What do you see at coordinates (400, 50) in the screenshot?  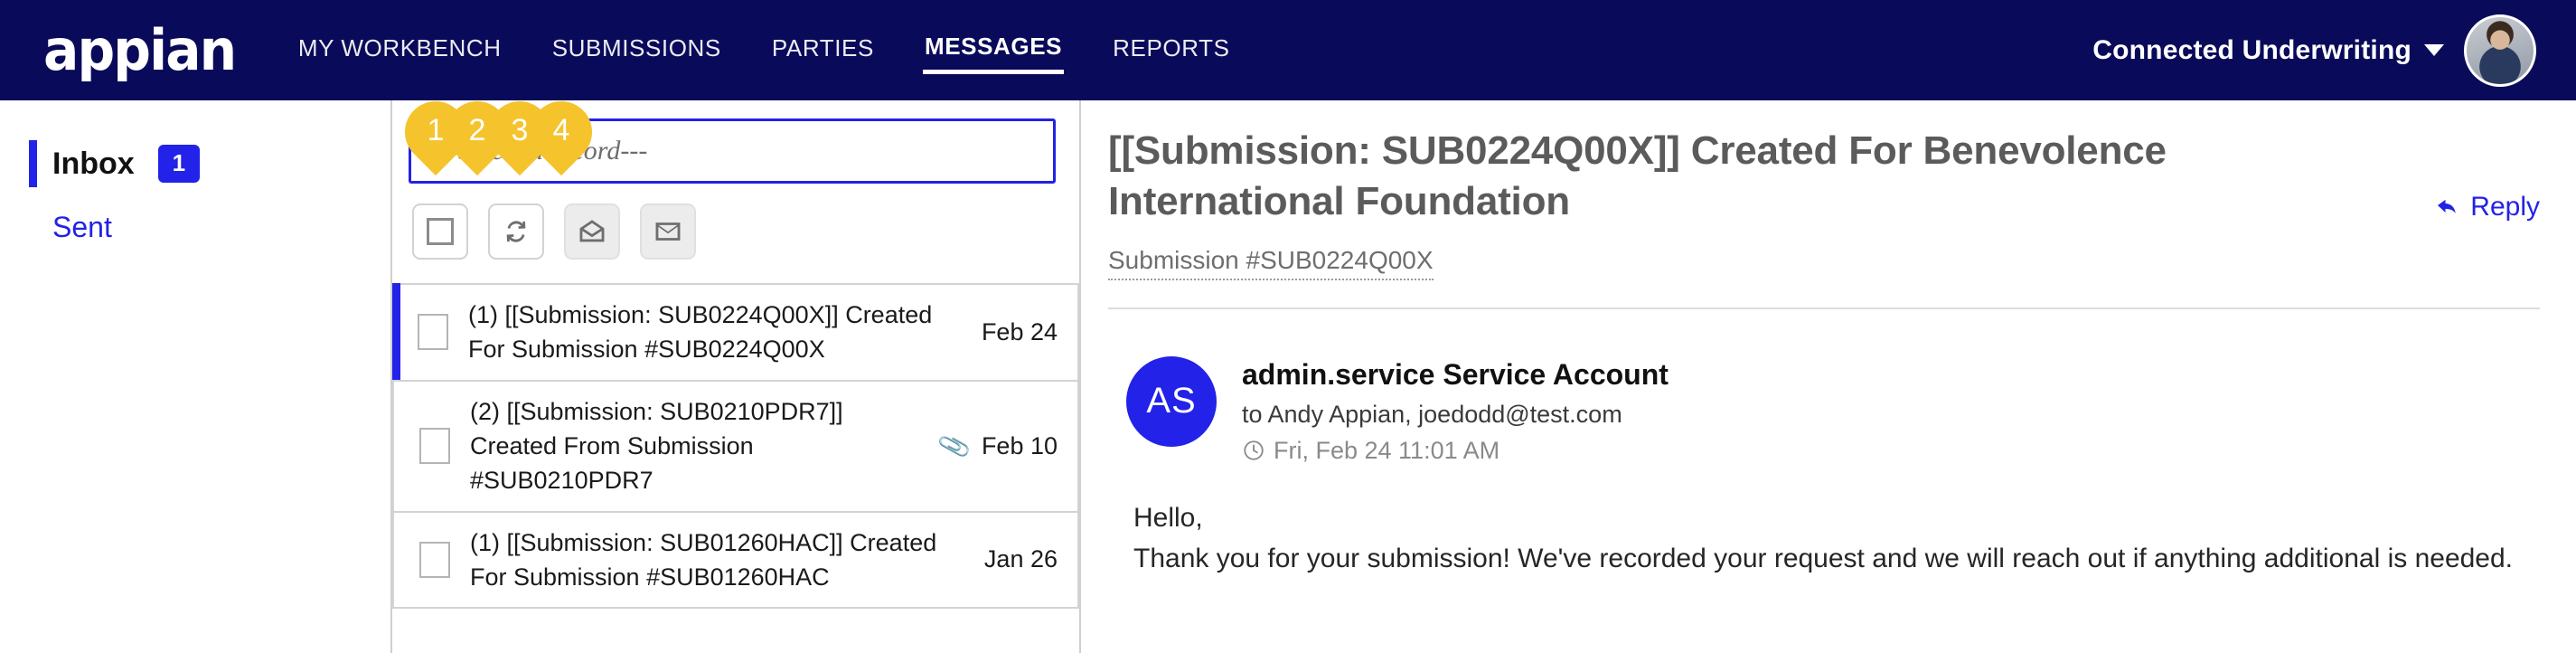 I see `nav-item-my-workbench: MY WORKBENCH` at bounding box center [400, 50].